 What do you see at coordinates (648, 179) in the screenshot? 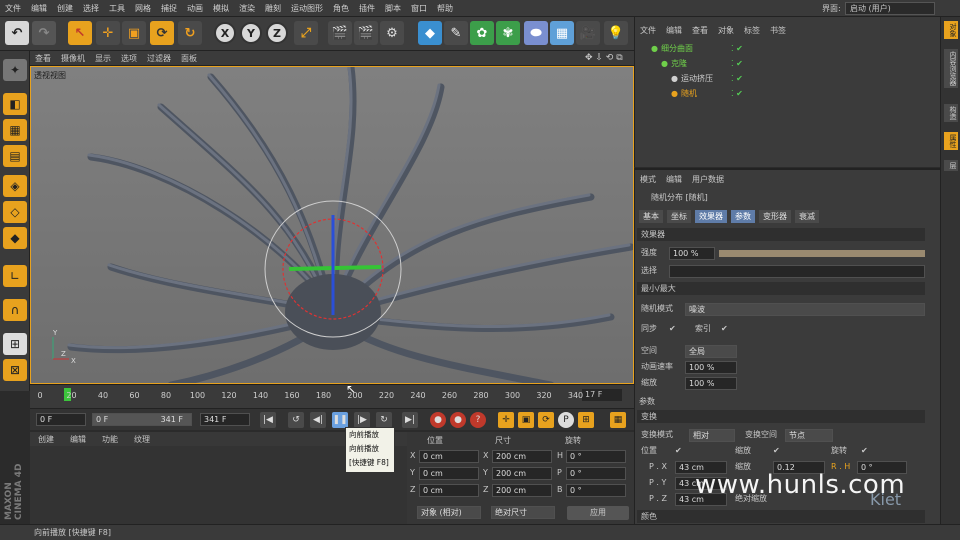
I see `attribute-menu-item: 模式` at bounding box center [648, 179].